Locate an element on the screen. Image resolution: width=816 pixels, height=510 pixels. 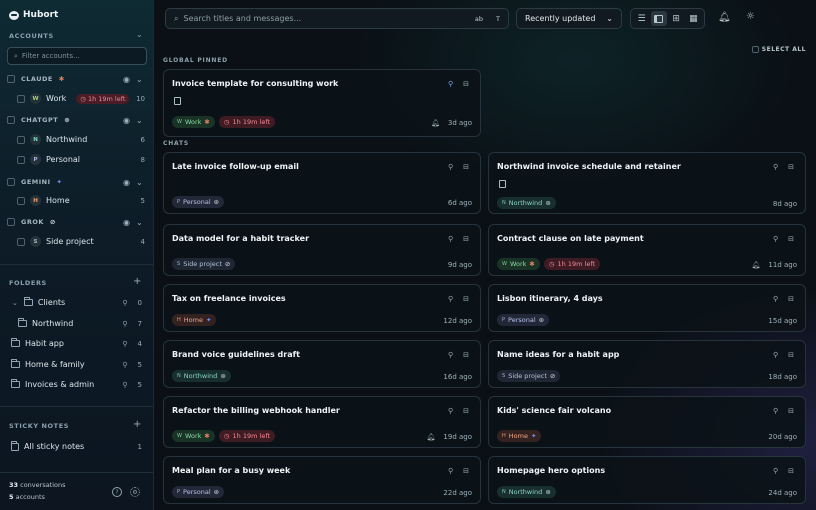
search-input: ⌕ Search titles and messages... ab T is located at coordinates (337, 18).